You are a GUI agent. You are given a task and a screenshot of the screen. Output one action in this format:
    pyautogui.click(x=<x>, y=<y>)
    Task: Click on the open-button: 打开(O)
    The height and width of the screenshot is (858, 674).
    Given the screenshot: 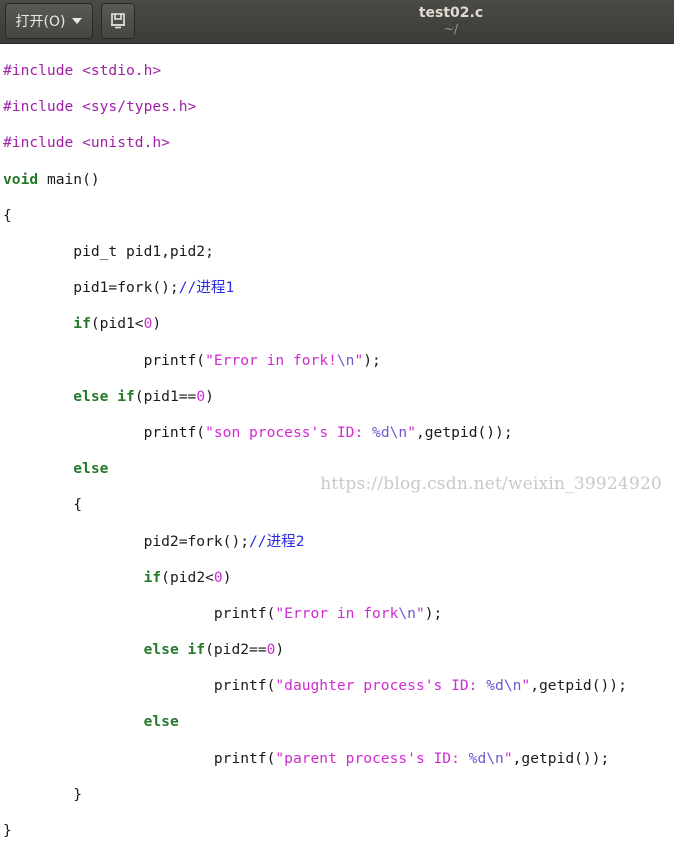 What is the action you would take?
    pyautogui.click(x=49, y=21)
    